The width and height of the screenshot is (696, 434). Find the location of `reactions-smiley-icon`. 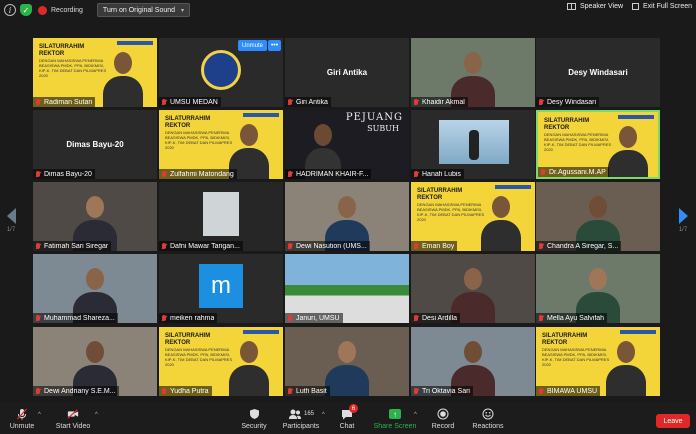

reactions-smiley-icon is located at coordinates (488, 414).